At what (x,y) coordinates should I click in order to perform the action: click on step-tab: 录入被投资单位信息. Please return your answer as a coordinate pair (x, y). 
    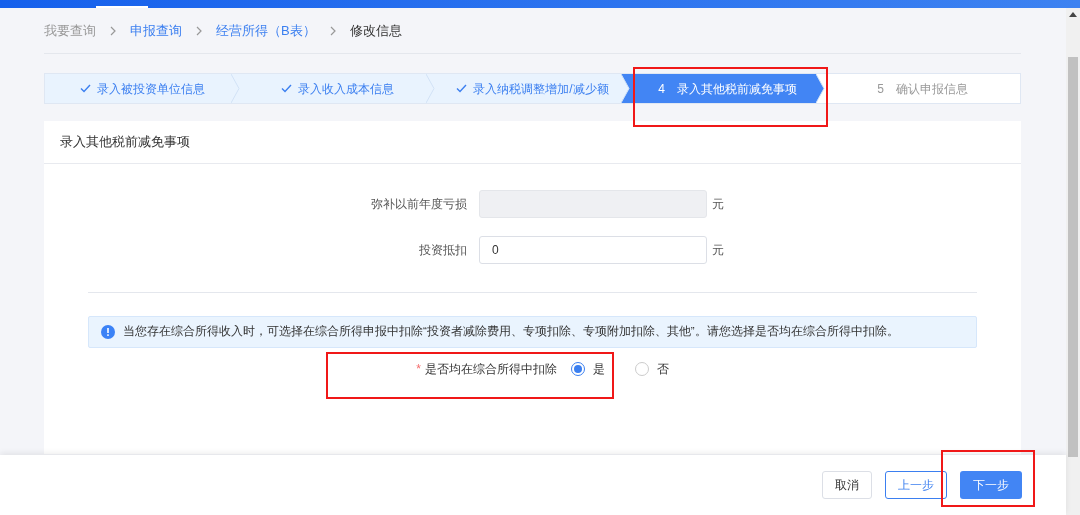
    Looking at the image, I should click on (142, 88).